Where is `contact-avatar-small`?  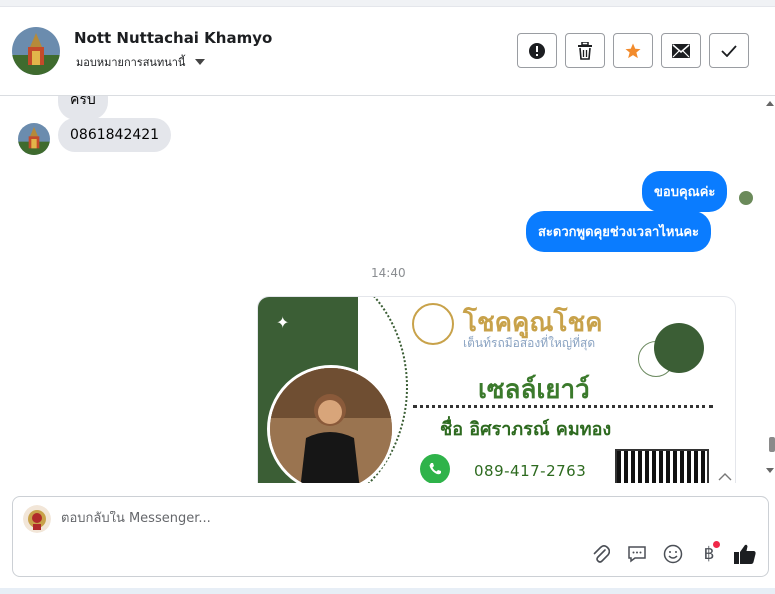
contact-avatar-small is located at coordinates (34, 139).